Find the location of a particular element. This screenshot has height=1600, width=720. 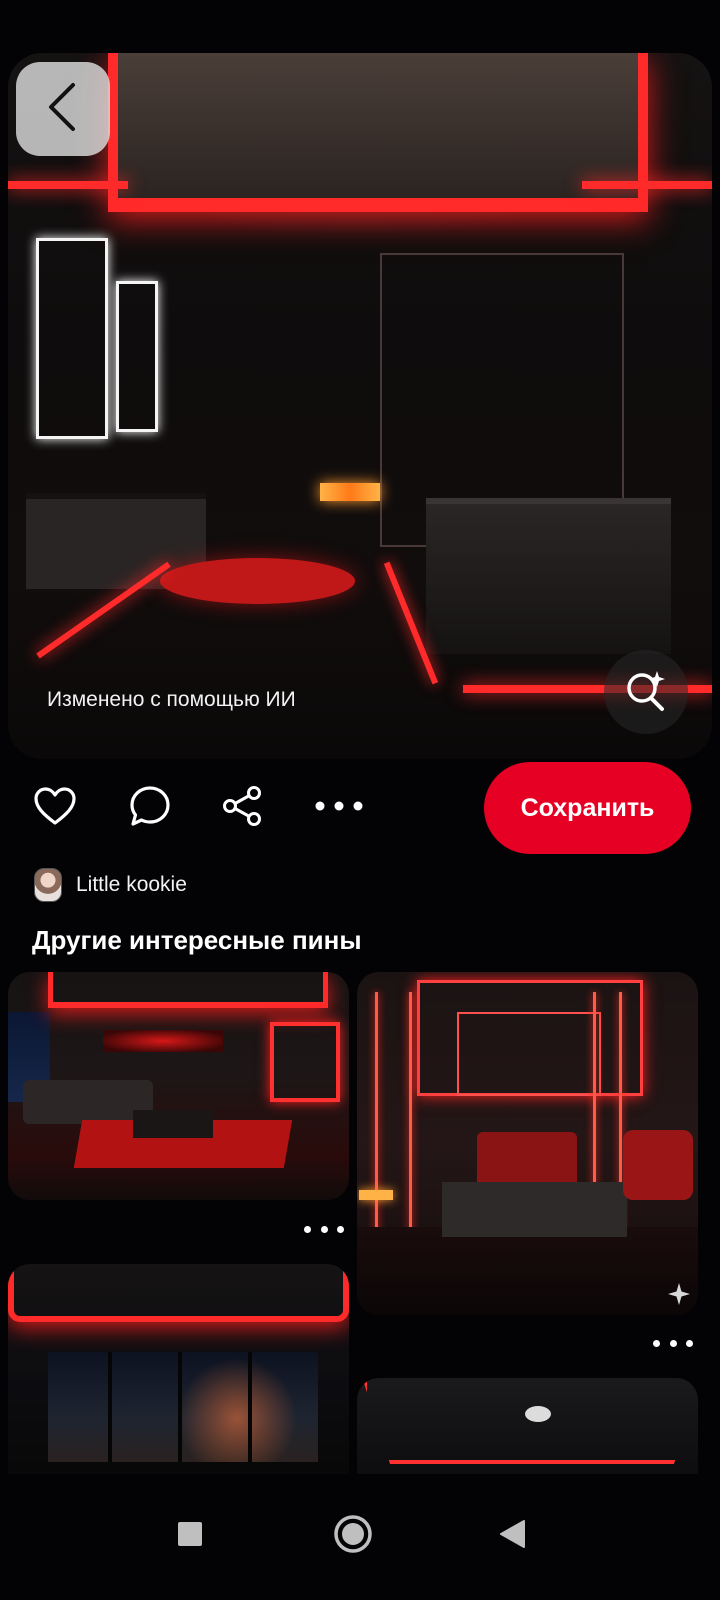

more-options-button is located at coordinates (339, 808).